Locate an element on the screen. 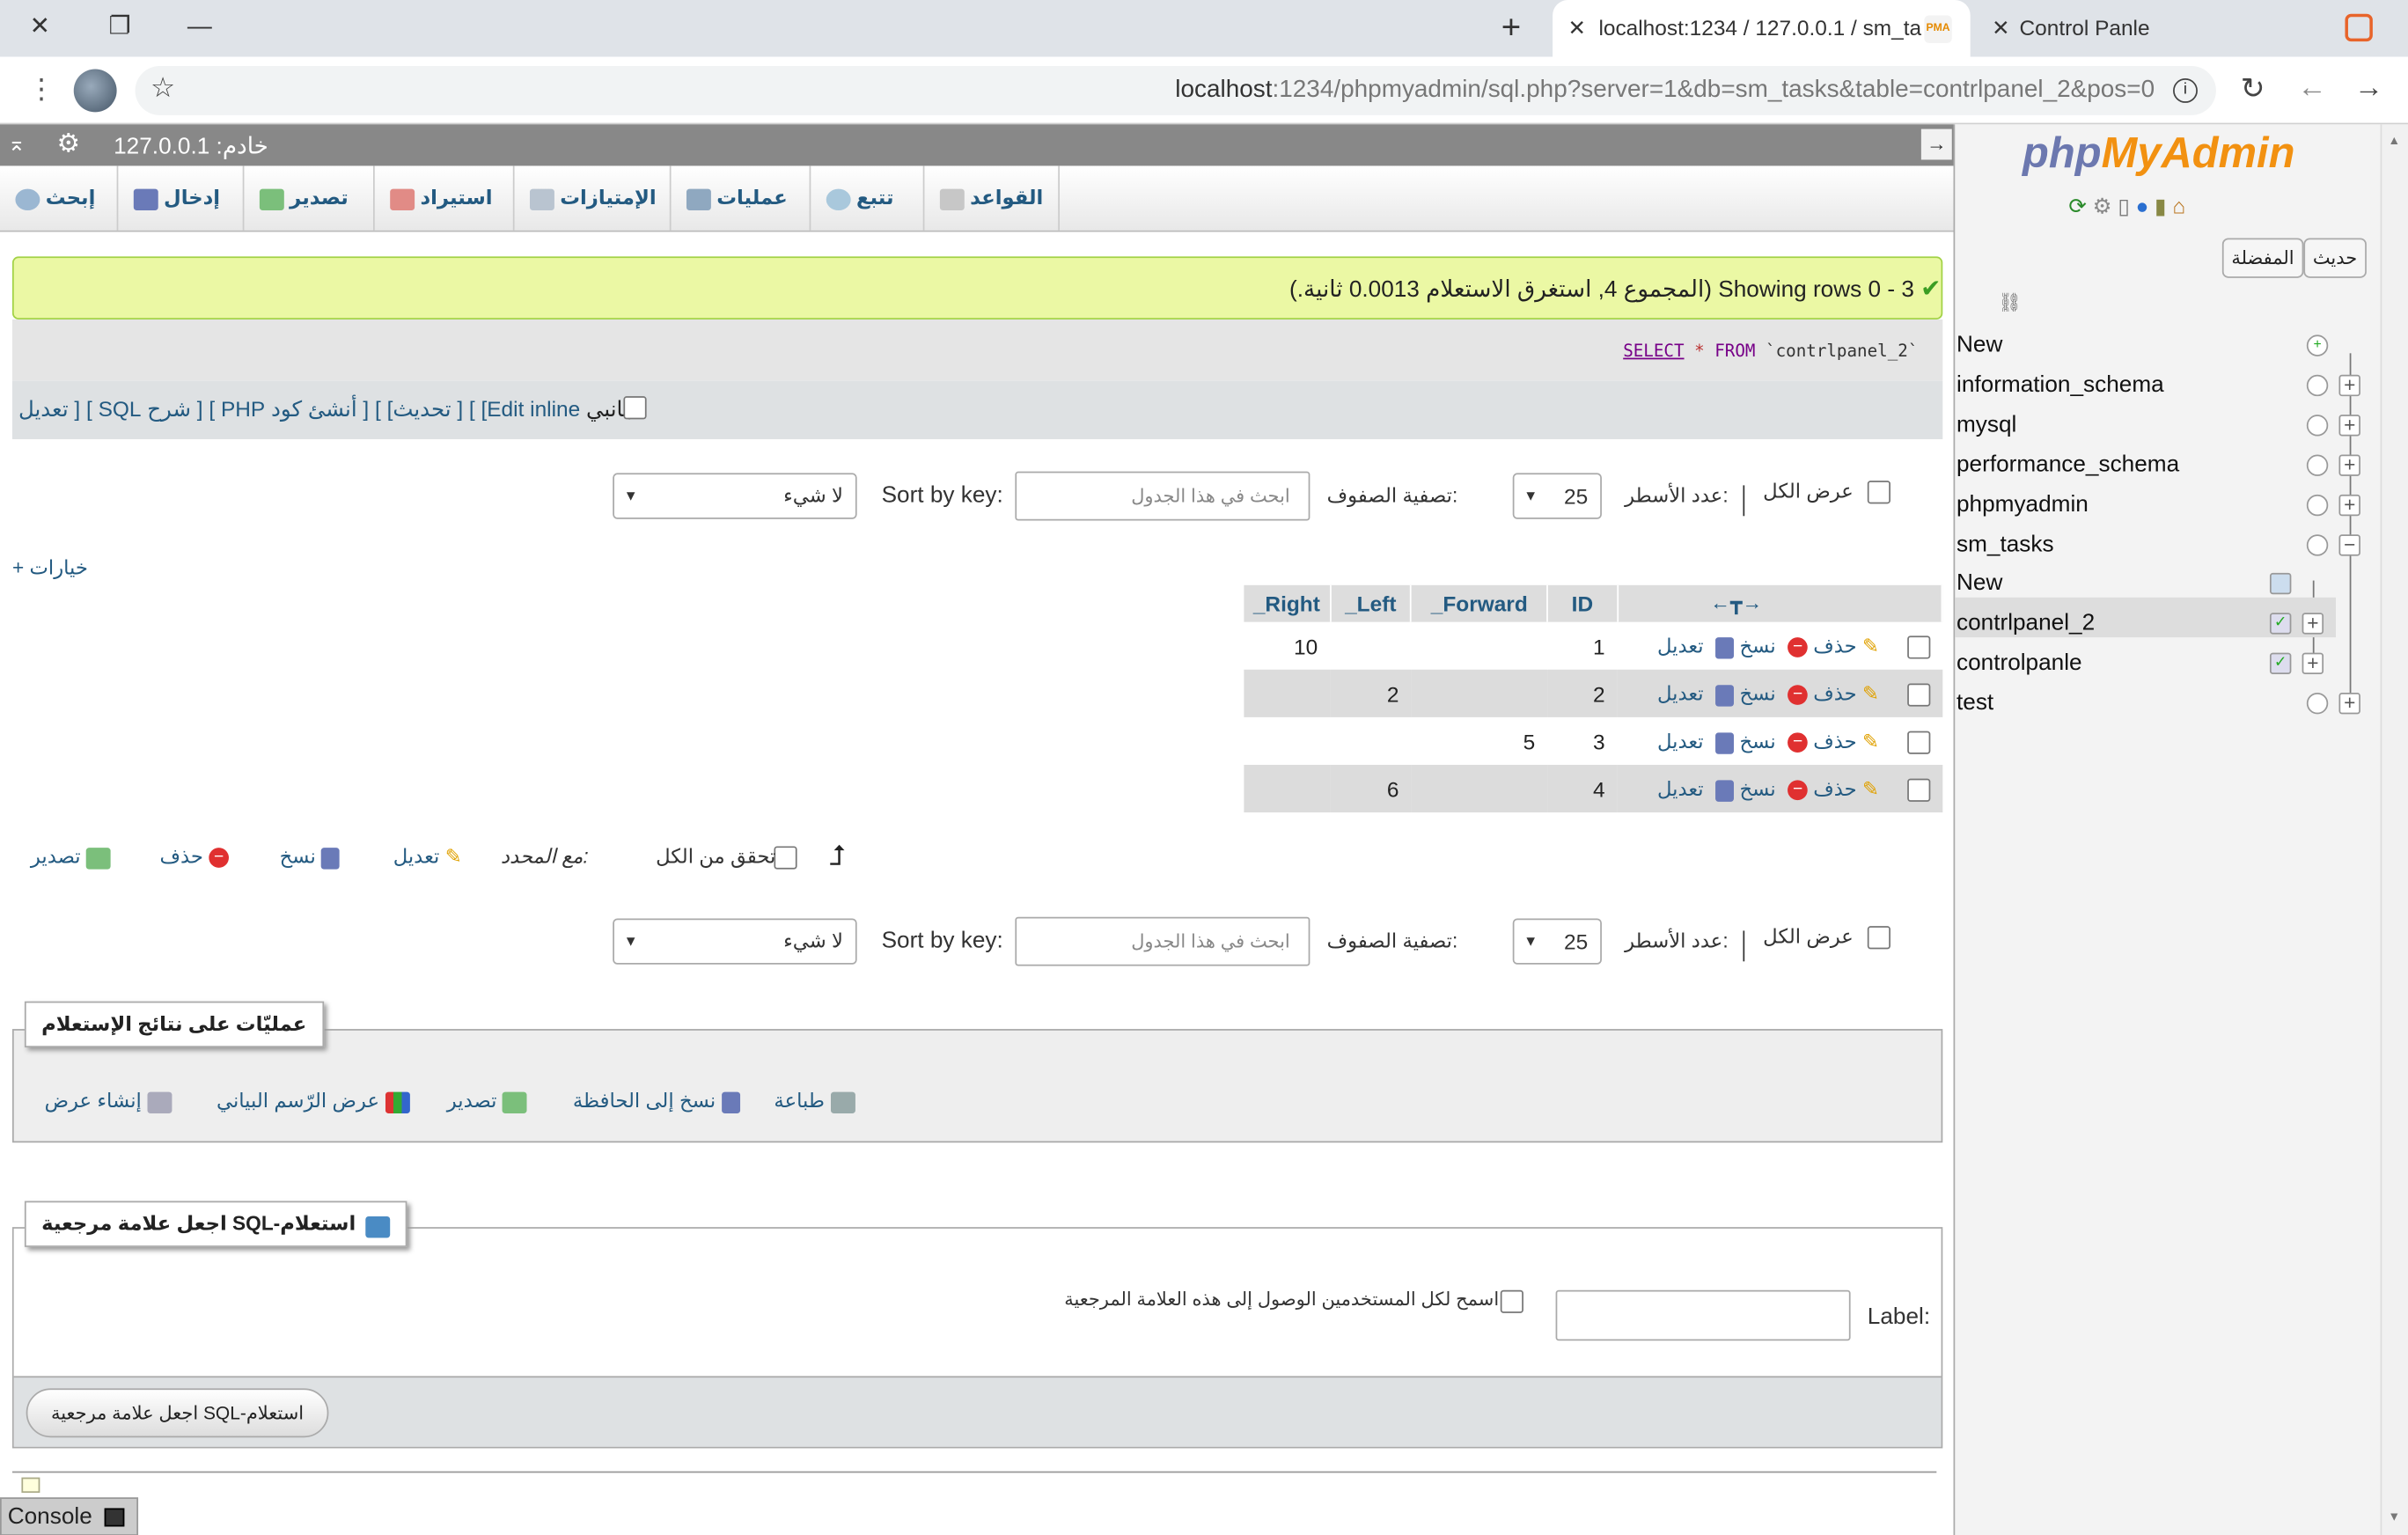 The image size is (2408, 1535). docs-icon: ▯ is located at coordinates (2123, 206).